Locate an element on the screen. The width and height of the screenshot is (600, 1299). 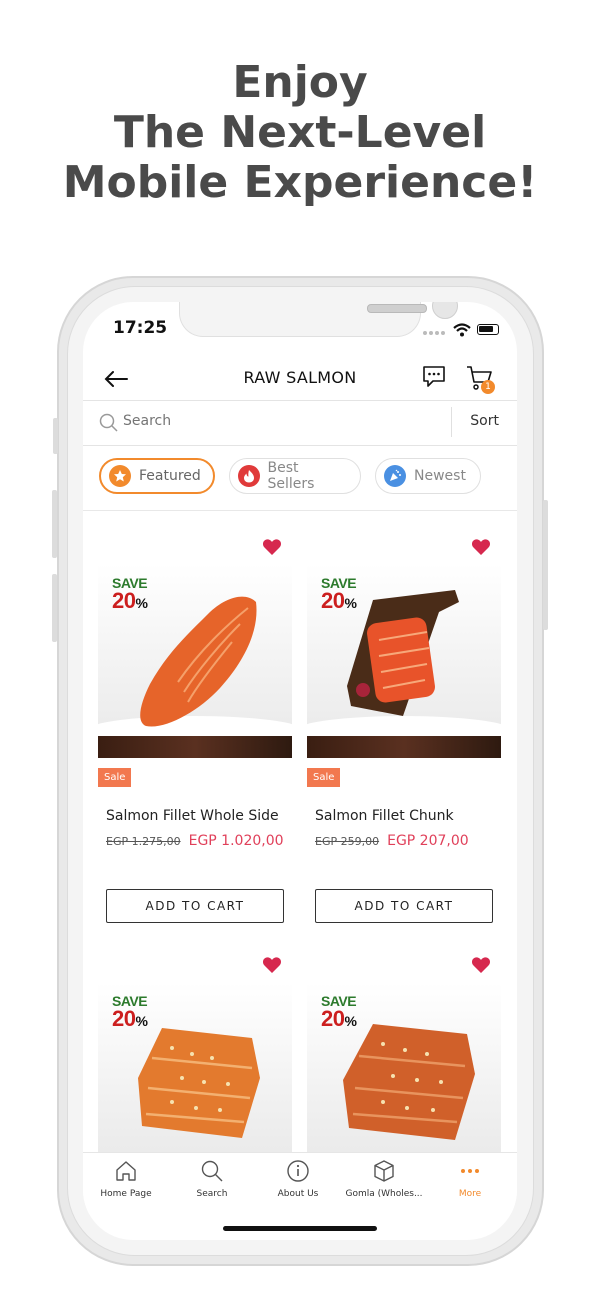
volume-up-button is located at coordinates (54, 524).